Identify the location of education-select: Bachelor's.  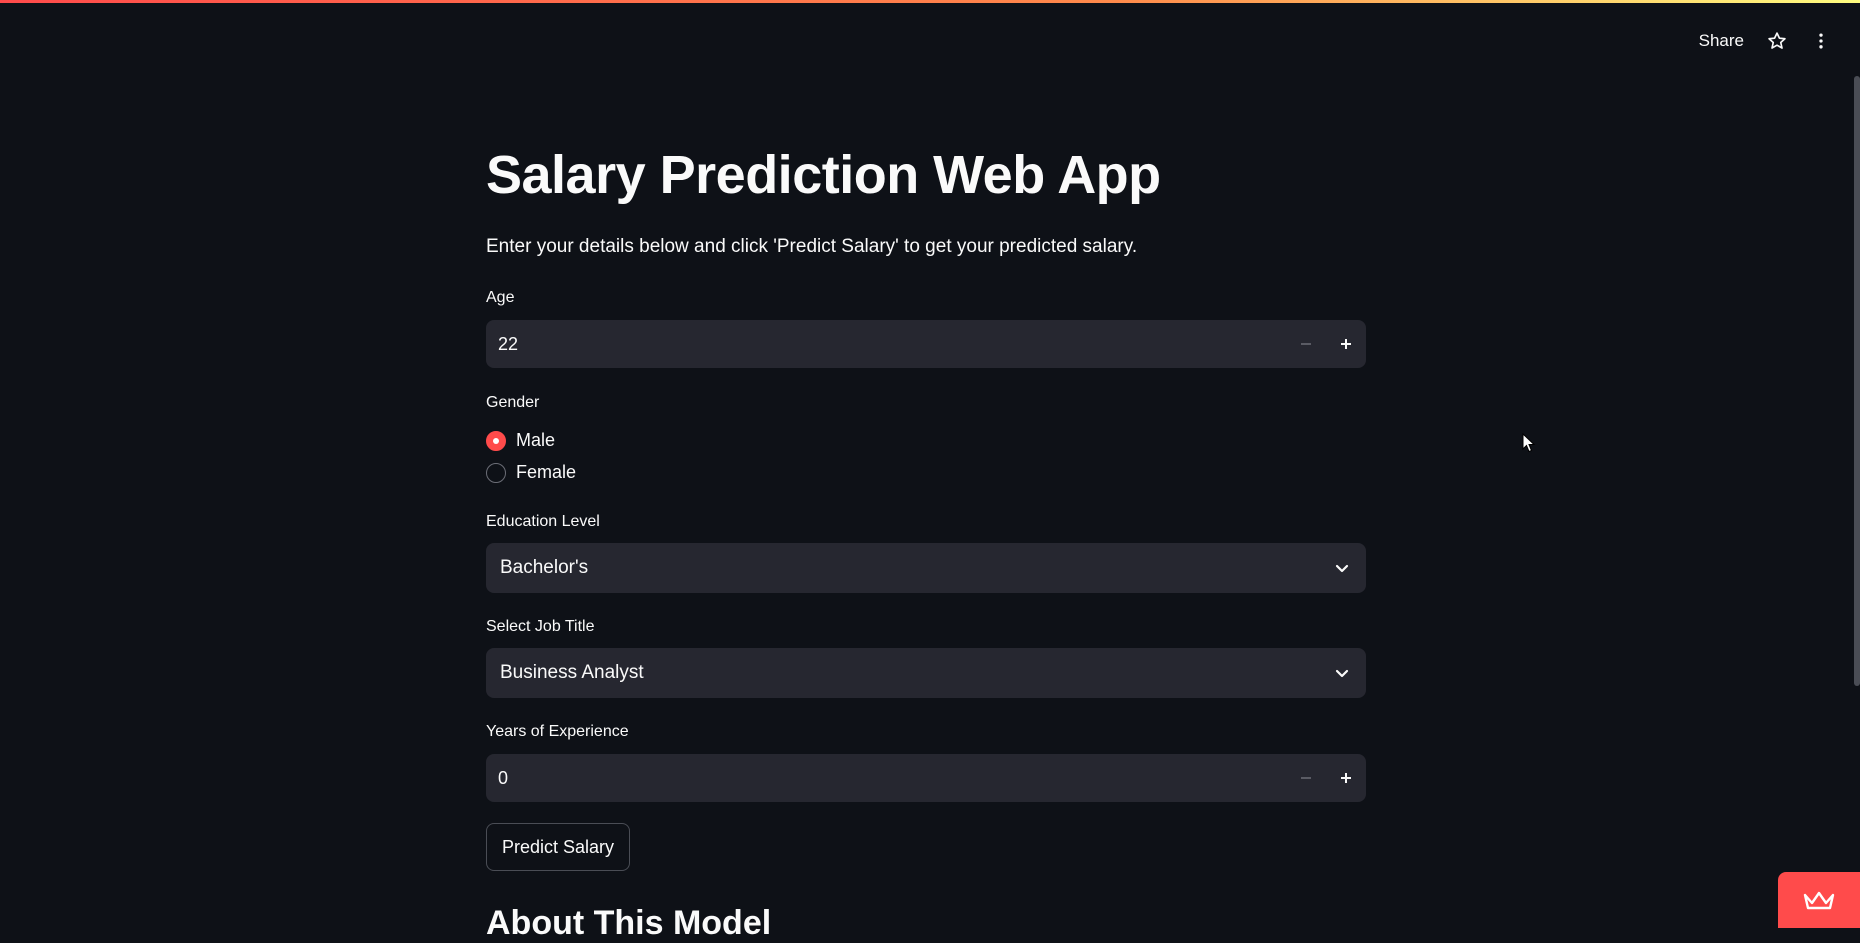
(926, 568).